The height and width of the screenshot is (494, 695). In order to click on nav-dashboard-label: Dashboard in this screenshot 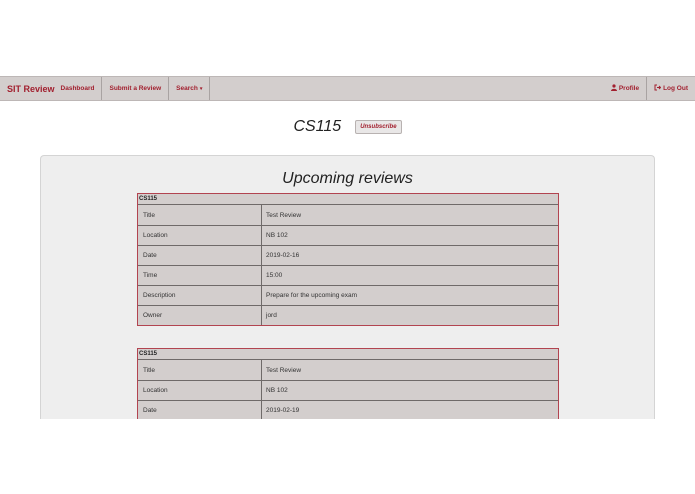, I will do `click(77, 88)`.